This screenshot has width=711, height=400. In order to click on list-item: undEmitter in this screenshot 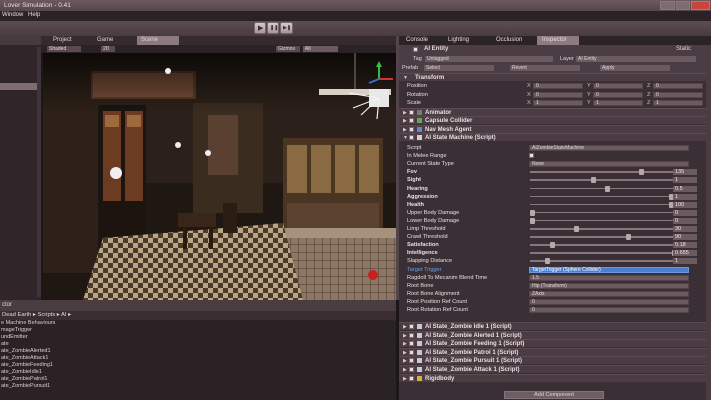, I will do `click(198, 337)`.